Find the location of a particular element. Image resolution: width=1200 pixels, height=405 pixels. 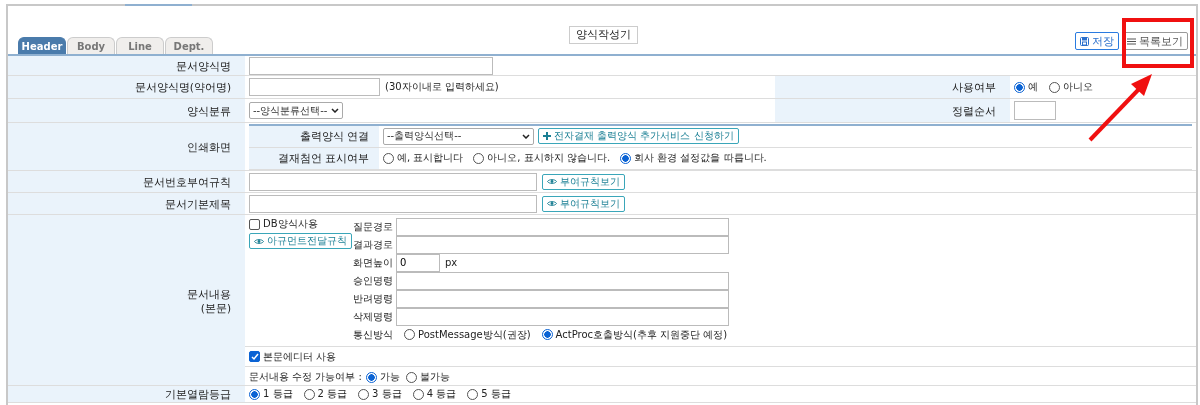

option-label: 예 is located at coordinates (1033, 87).